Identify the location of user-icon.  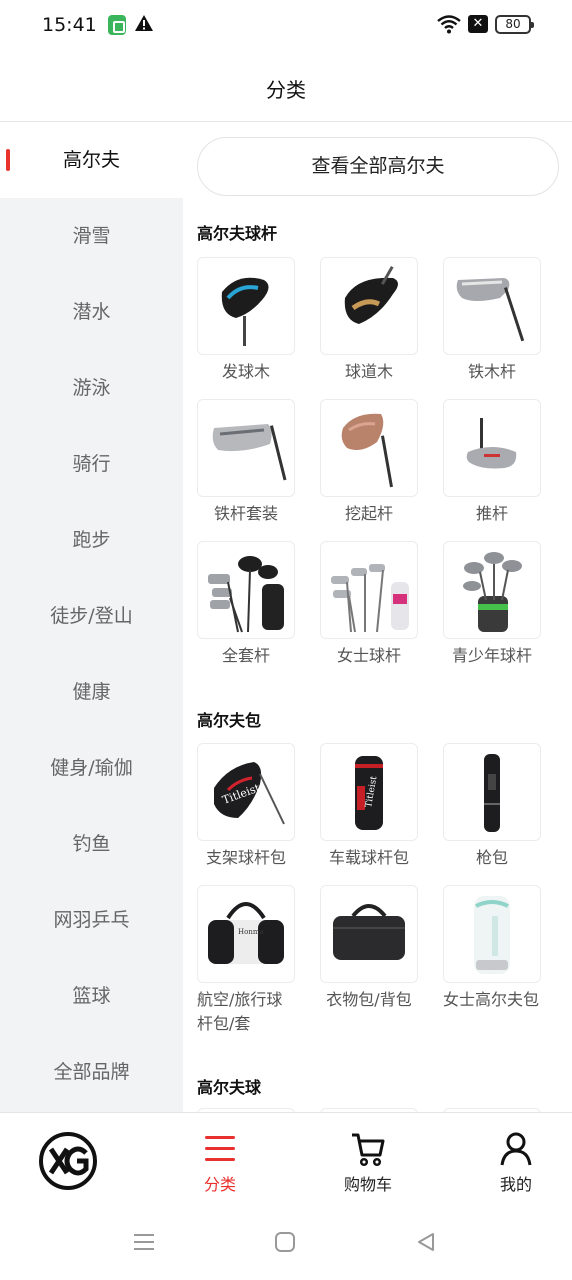
(516, 1149).